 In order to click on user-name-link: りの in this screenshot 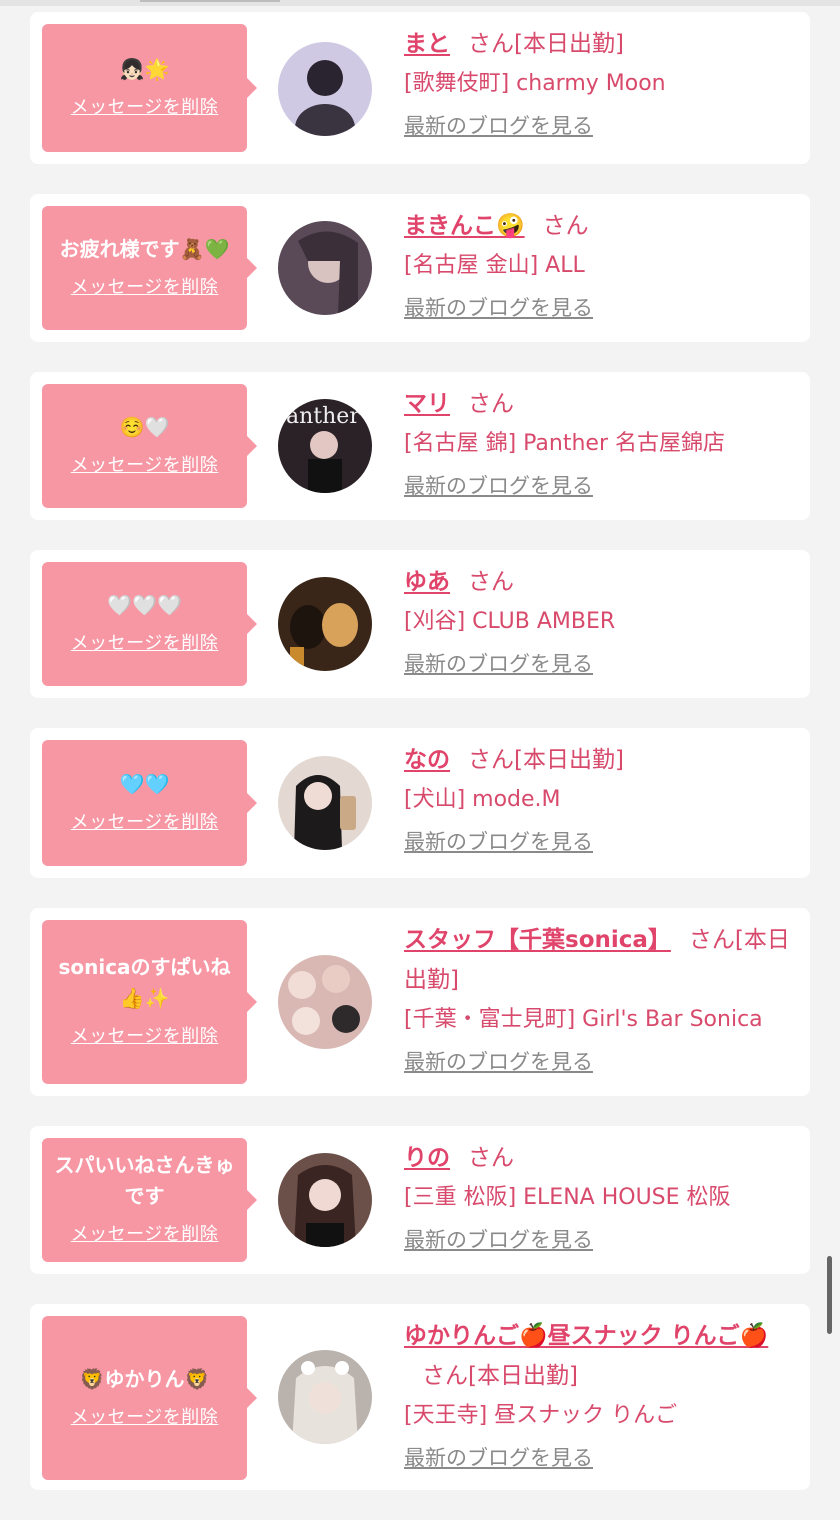, I will do `click(427, 1158)`.